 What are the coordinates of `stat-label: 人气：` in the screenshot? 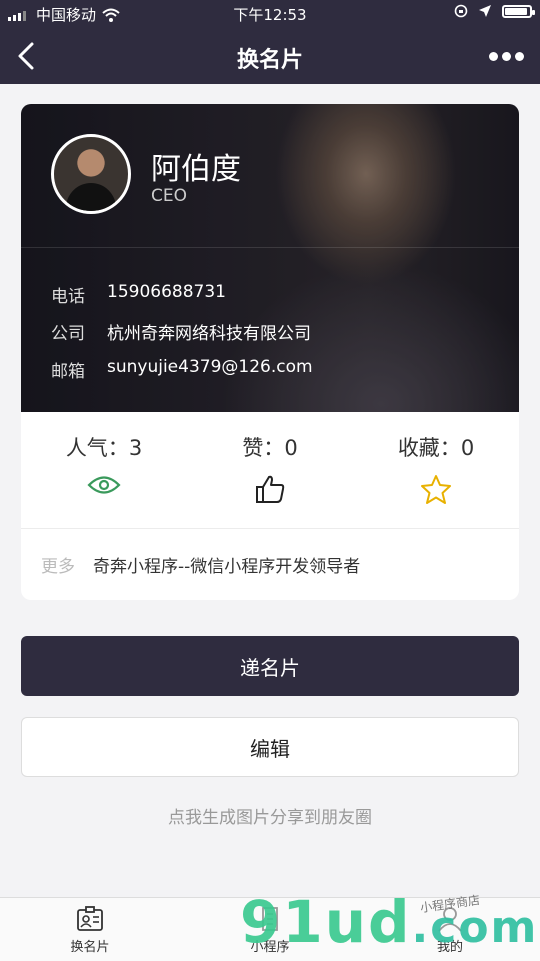 It's located at (97, 448).